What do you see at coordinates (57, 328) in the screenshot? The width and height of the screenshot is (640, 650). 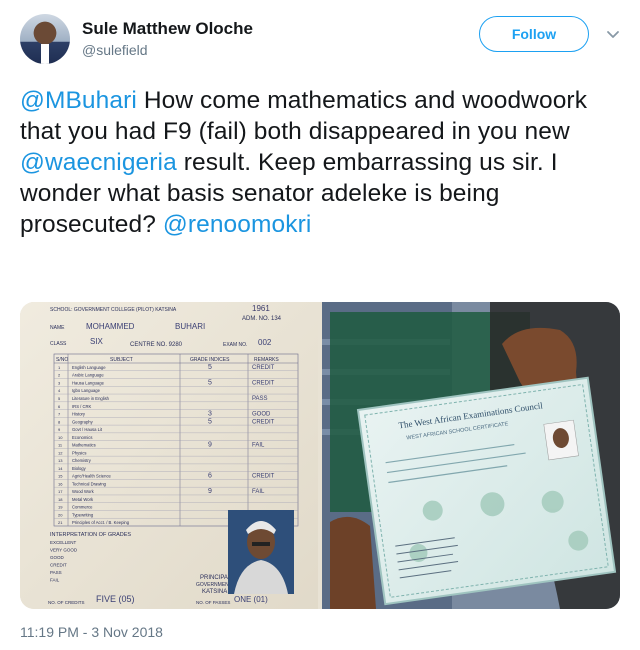 I see `doc-name-label: NAME` at bounding box center [57, 328].